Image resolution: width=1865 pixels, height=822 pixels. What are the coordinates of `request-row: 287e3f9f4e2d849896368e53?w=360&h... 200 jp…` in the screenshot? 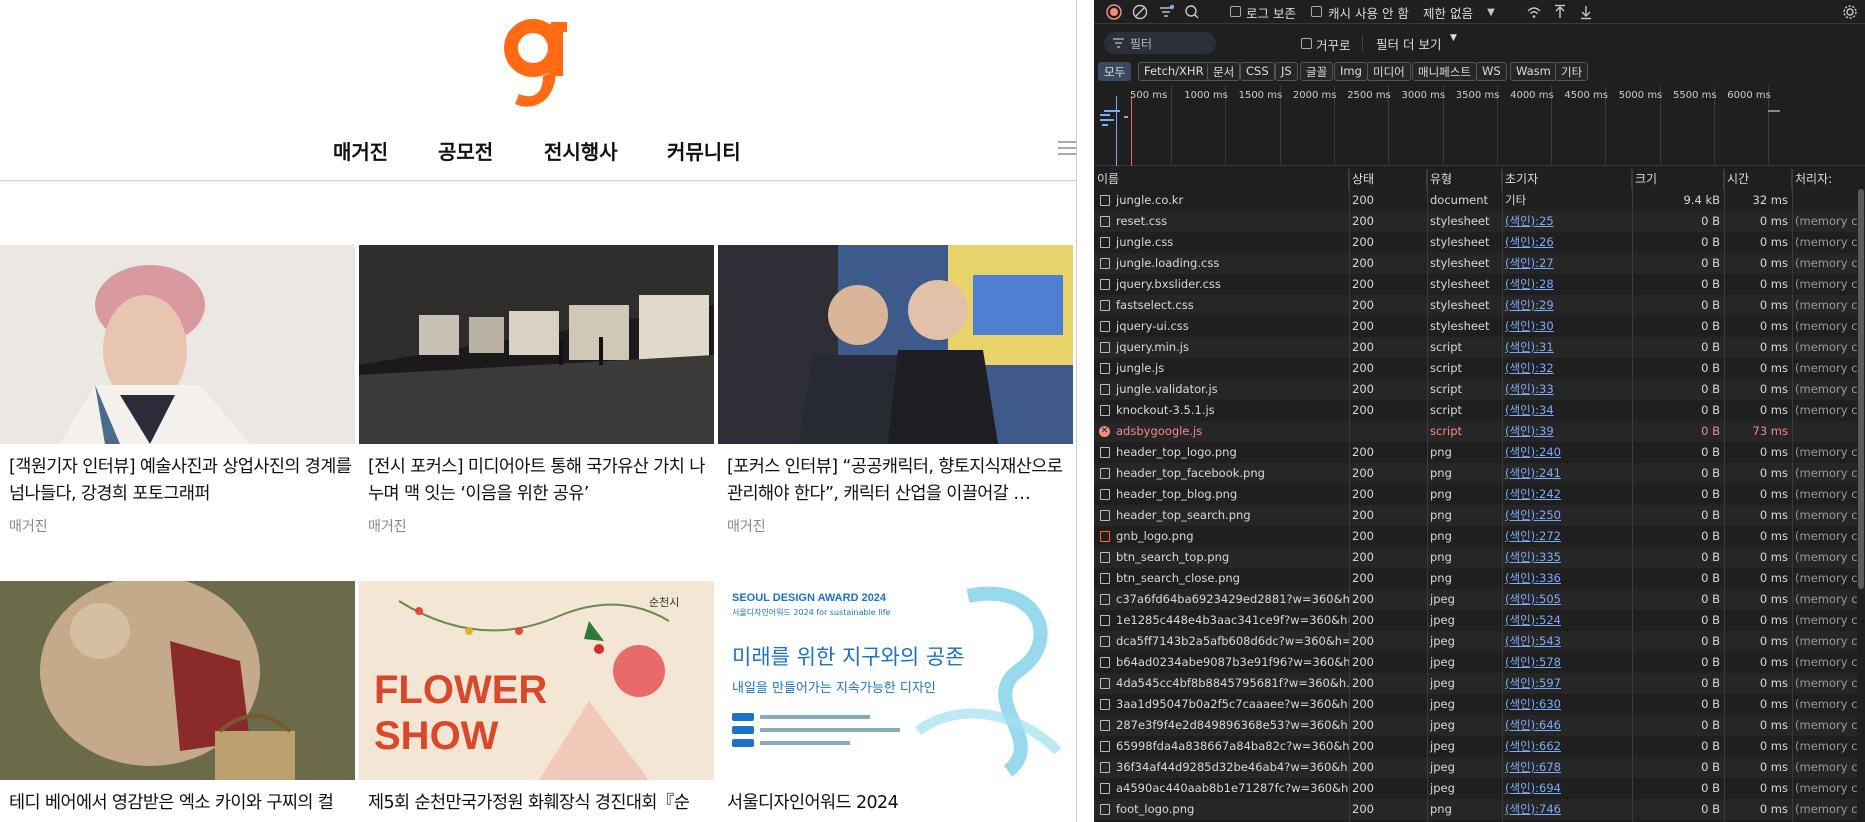 It's located at (1475, 725).